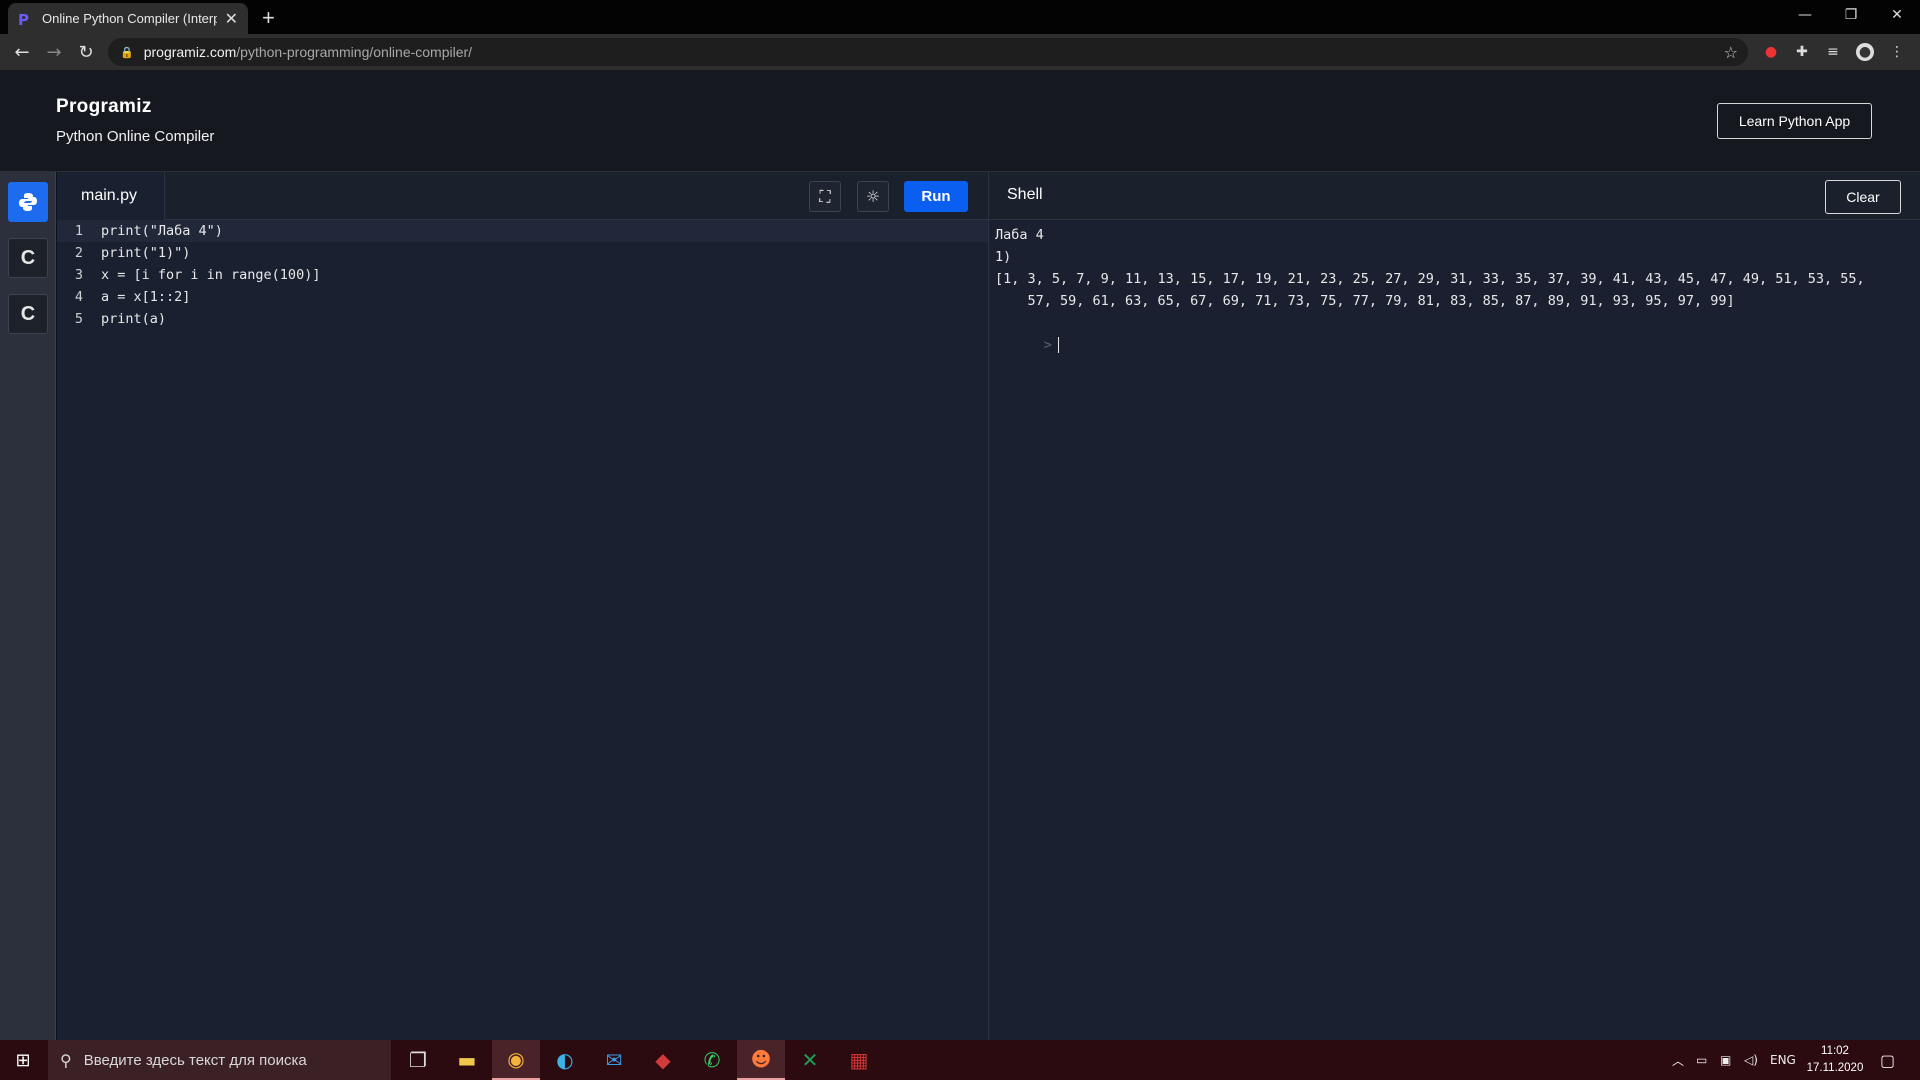  I want to click on tray-keyboard-icon: ▭, so click(1701, 1060).